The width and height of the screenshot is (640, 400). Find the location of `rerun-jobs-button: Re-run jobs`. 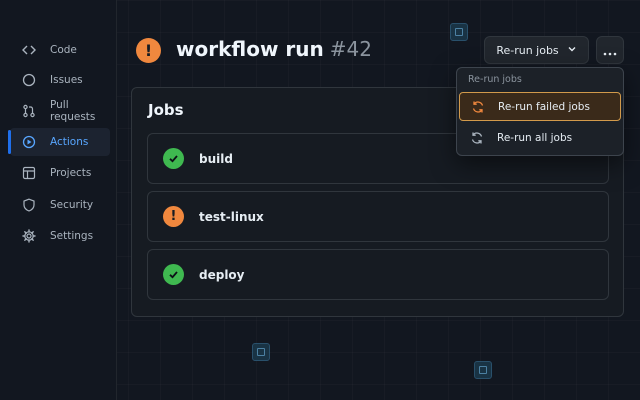

rerun-jobs-button: Re-run jobs is located at coordinates (536, 50).